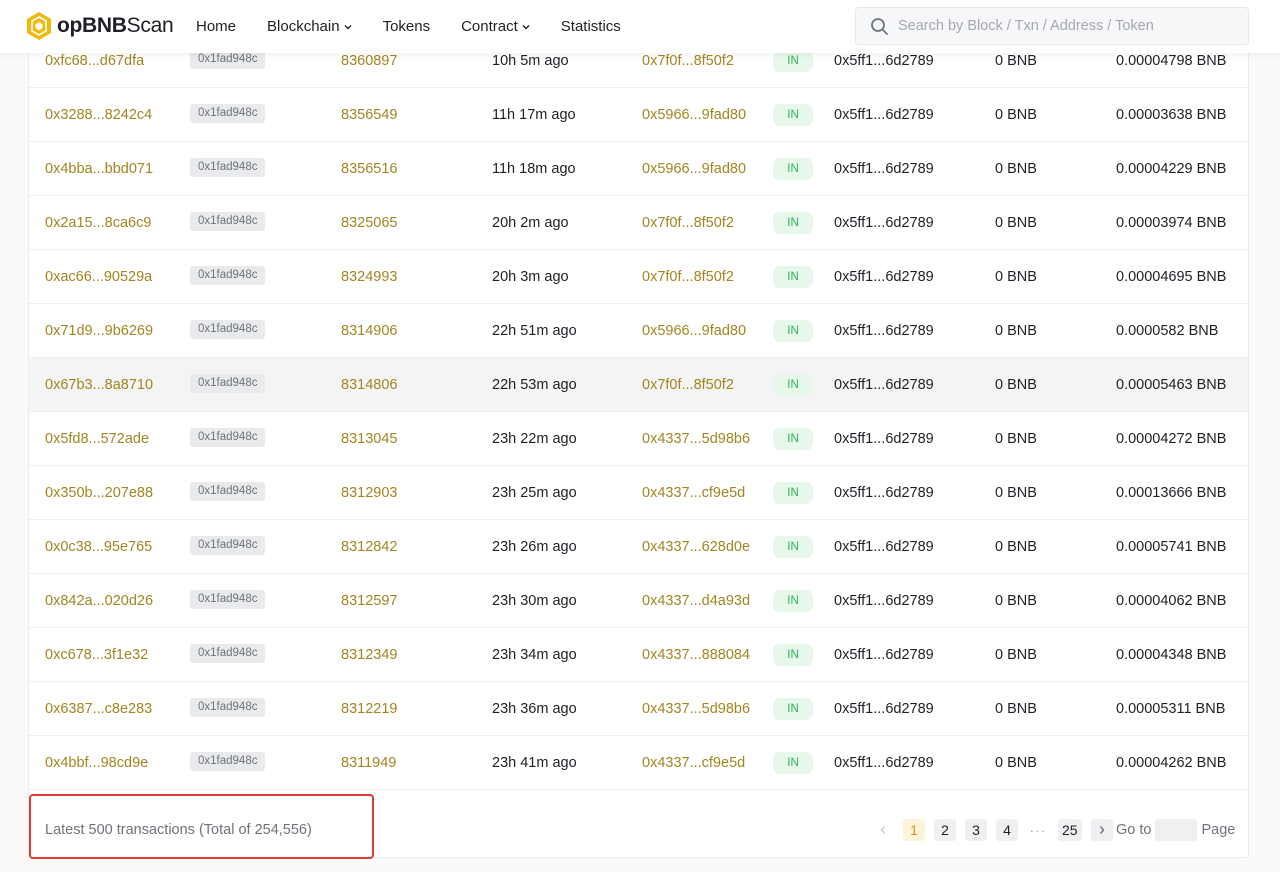 The image size is (1280, 872). I want to click on page-2-button: 2, so click(945, 830).